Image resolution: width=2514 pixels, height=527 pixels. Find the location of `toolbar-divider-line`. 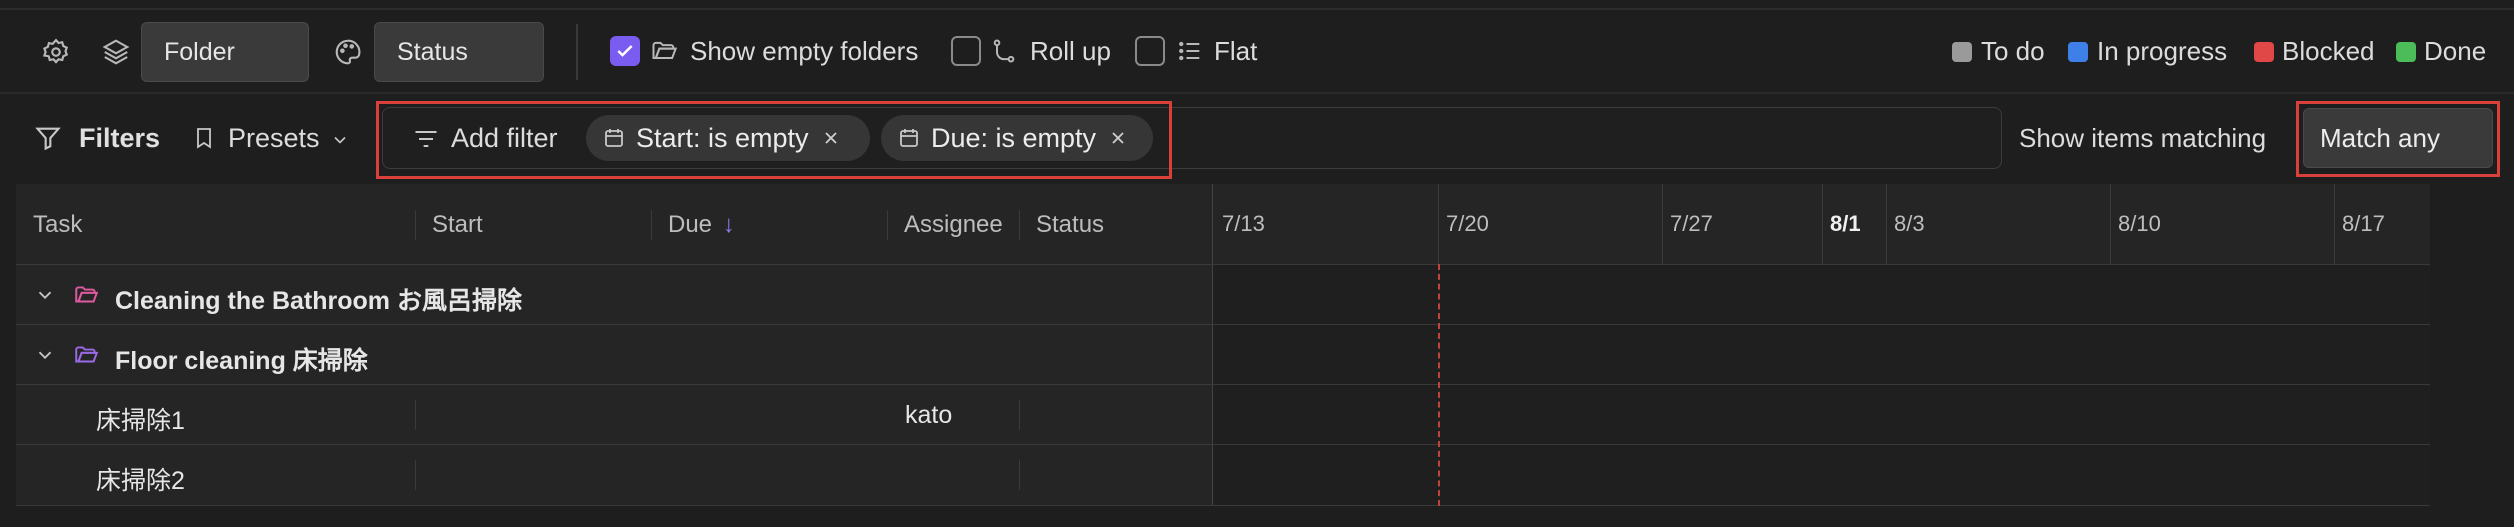

toolbar-divider-line is located at coordinates (1257, 93).